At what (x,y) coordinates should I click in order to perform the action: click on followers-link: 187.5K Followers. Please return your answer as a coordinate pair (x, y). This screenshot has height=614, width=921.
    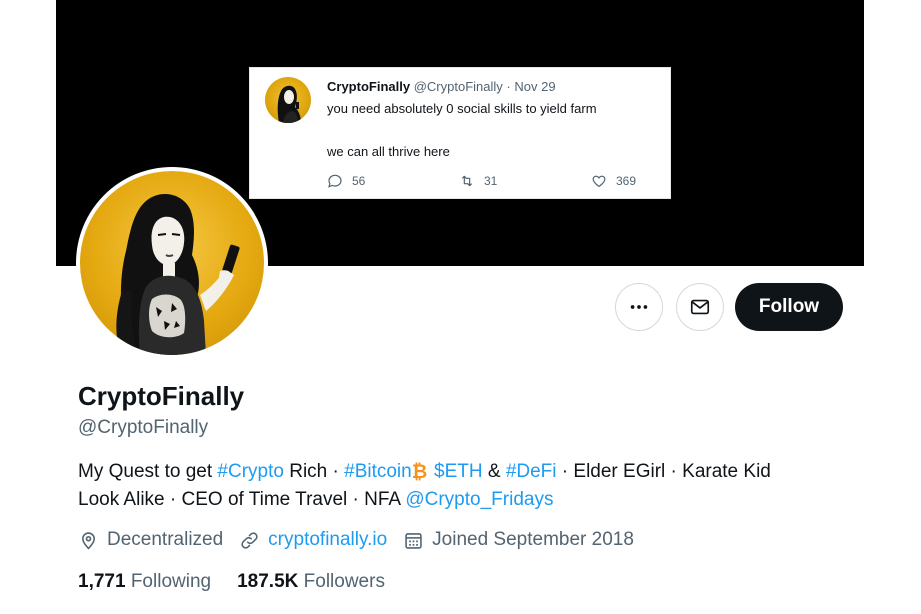
    Looking at the image, I should click on (311, 582).